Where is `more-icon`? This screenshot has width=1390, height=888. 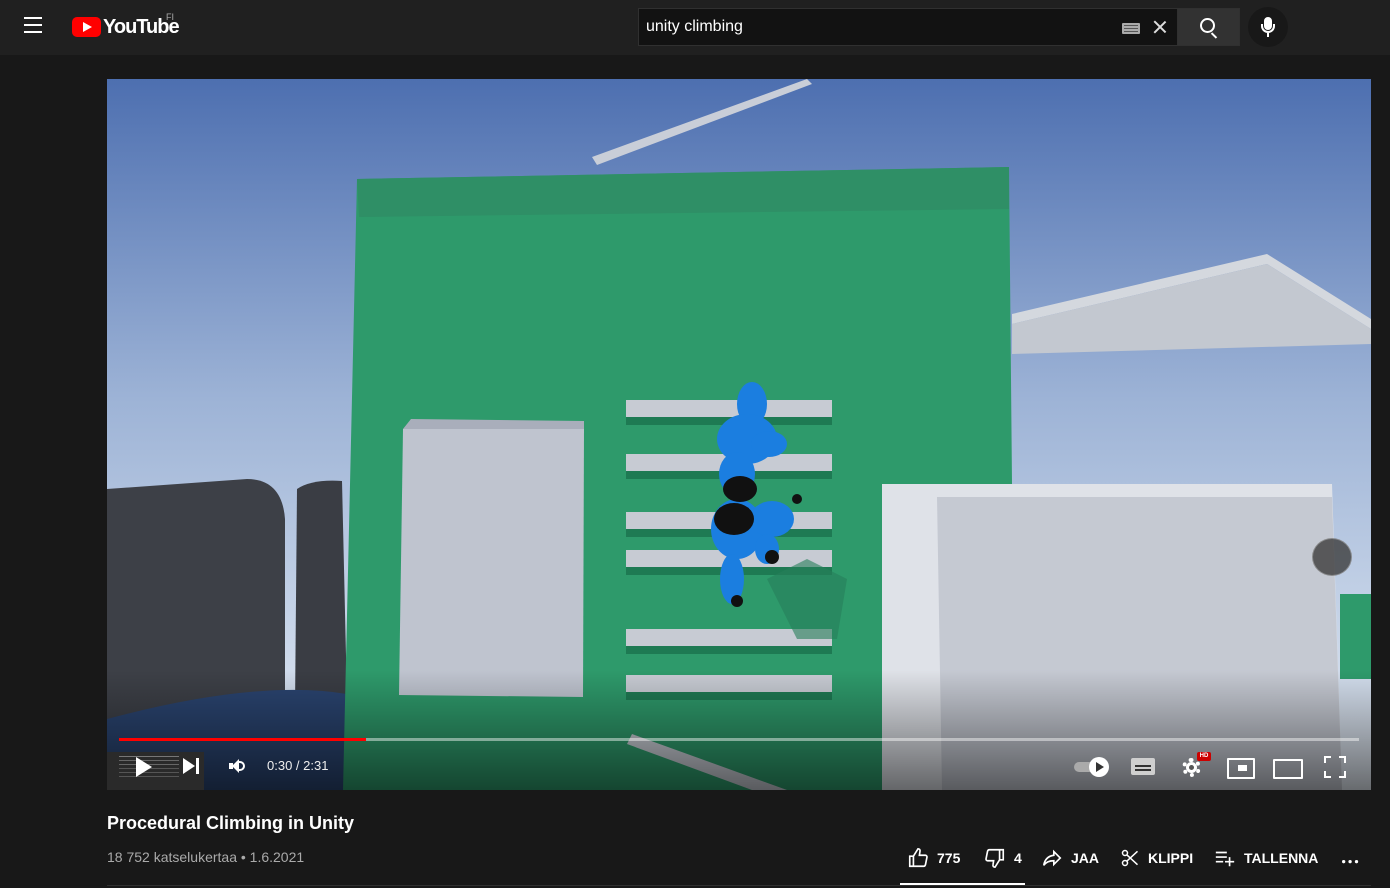 more-icon is located at coordinates (1350, 862).